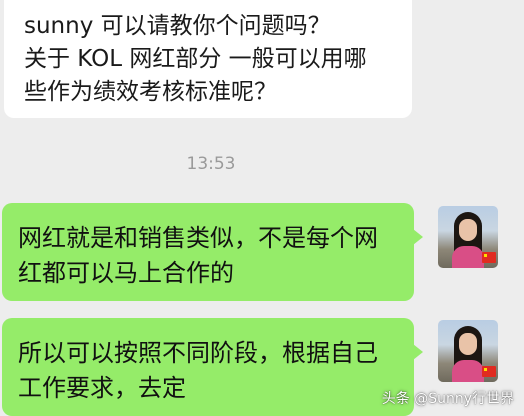 This screenshot has height=416, width=524. What do you see at coordinates (447, 399) in the screenshot?
I see `watermark: 头条 @Sunny行世界` at bounding box center [447, 399].